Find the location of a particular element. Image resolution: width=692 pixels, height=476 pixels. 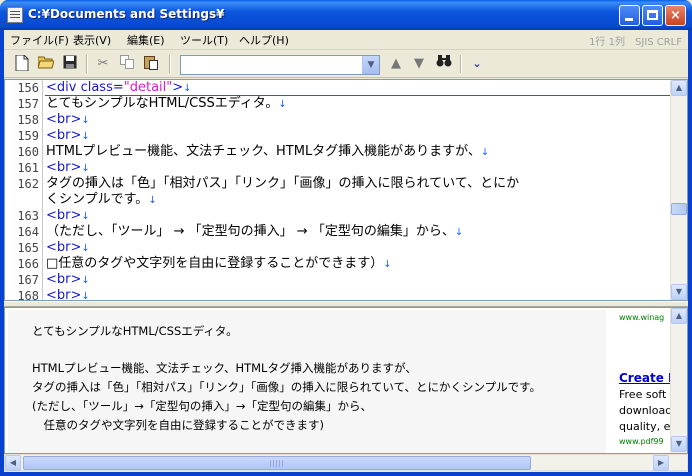

line-content: くシンプルです。 is located at coordinates (97, 199).